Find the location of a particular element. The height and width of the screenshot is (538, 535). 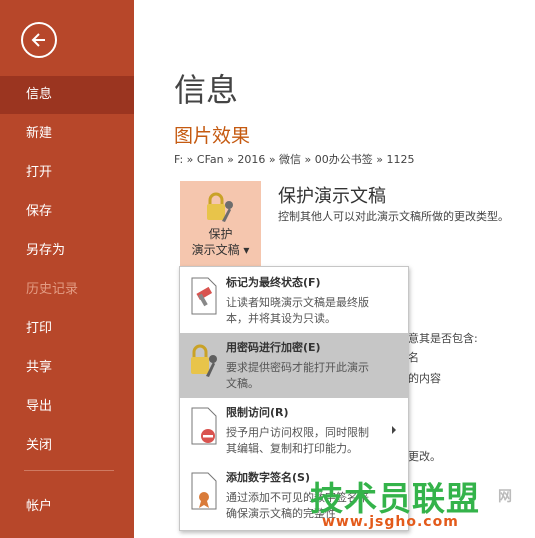

digital-signature-icon is located at coordinates (204, 491).